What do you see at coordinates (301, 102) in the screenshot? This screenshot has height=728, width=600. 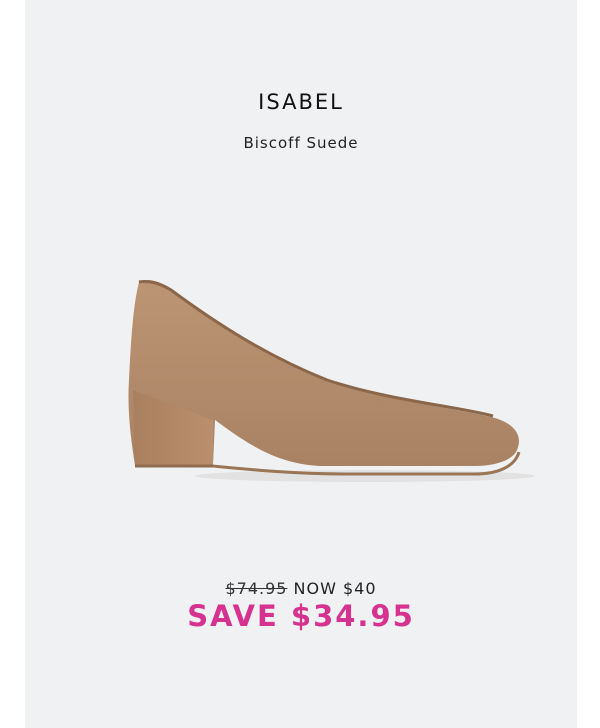 I see `product-title: ISABEL` at bounding box center [301, 102].